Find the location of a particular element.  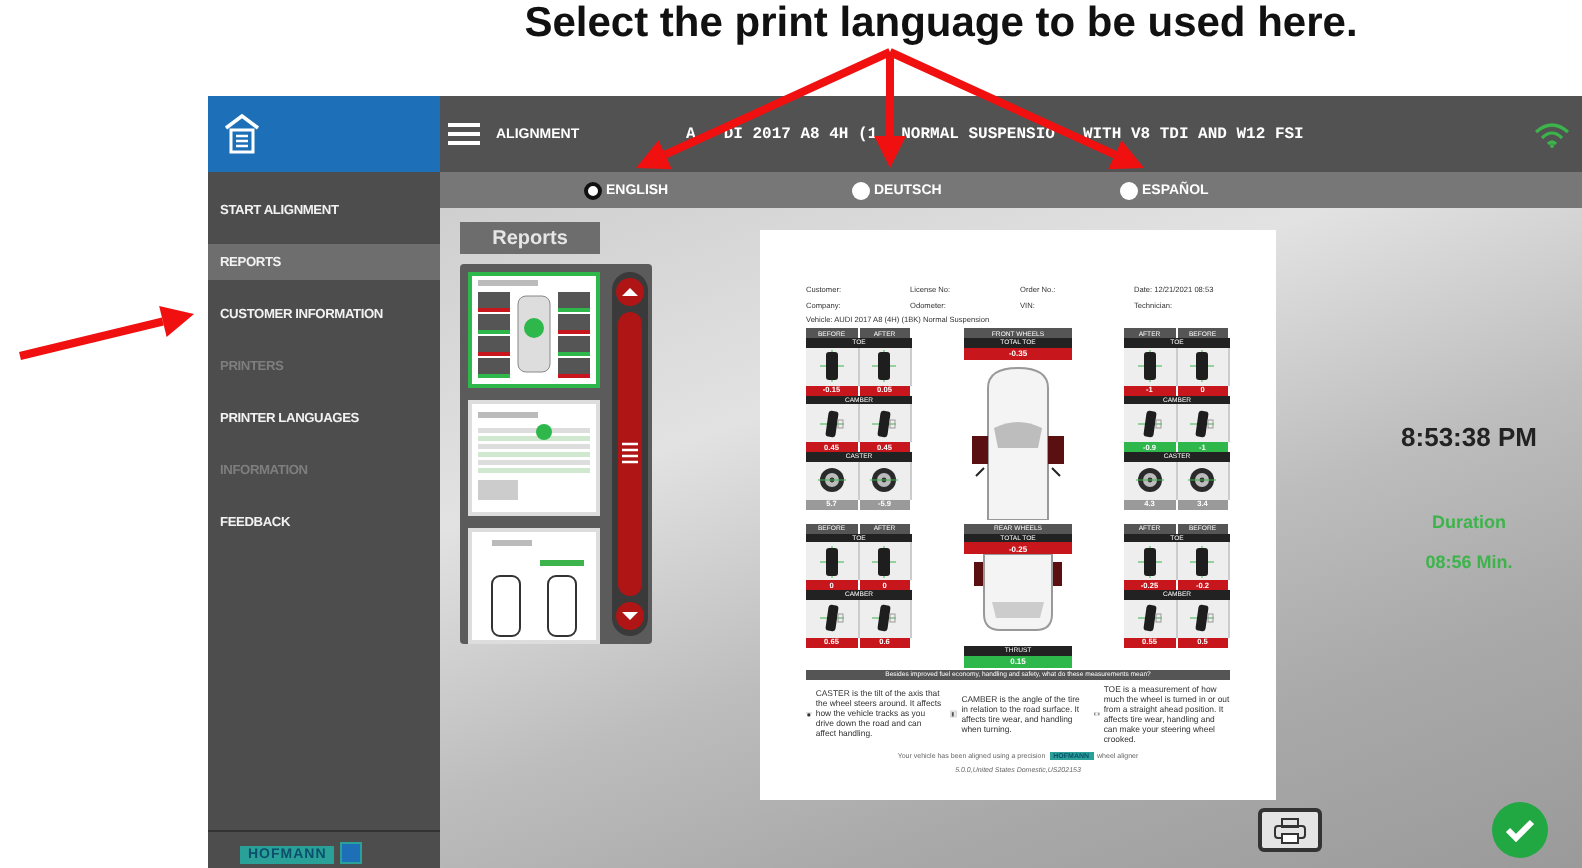

print-button is located at coordinates (1290, 830).